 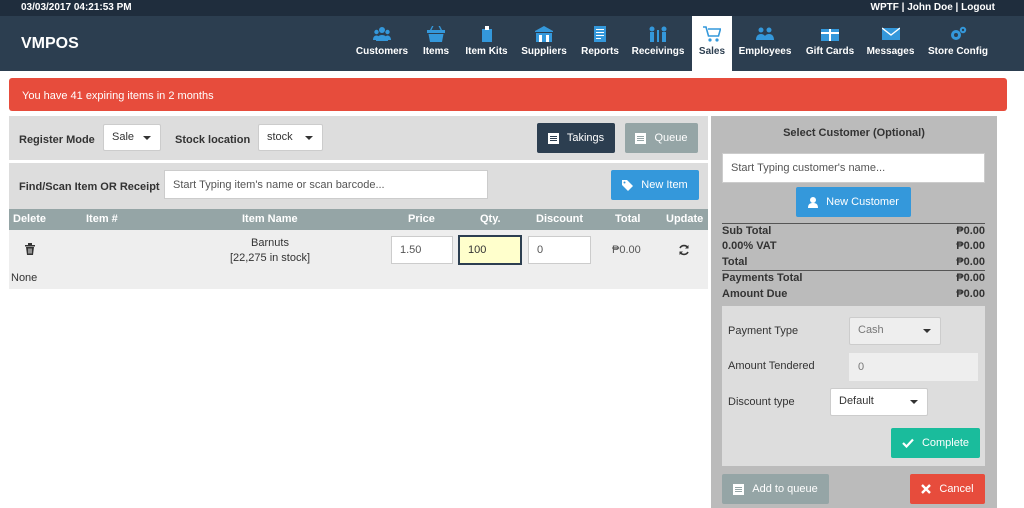 What do you see at coordinates (712, 43) in the screenshot?
I see `nav-sales: Sales` at bounding box center [712, 43].